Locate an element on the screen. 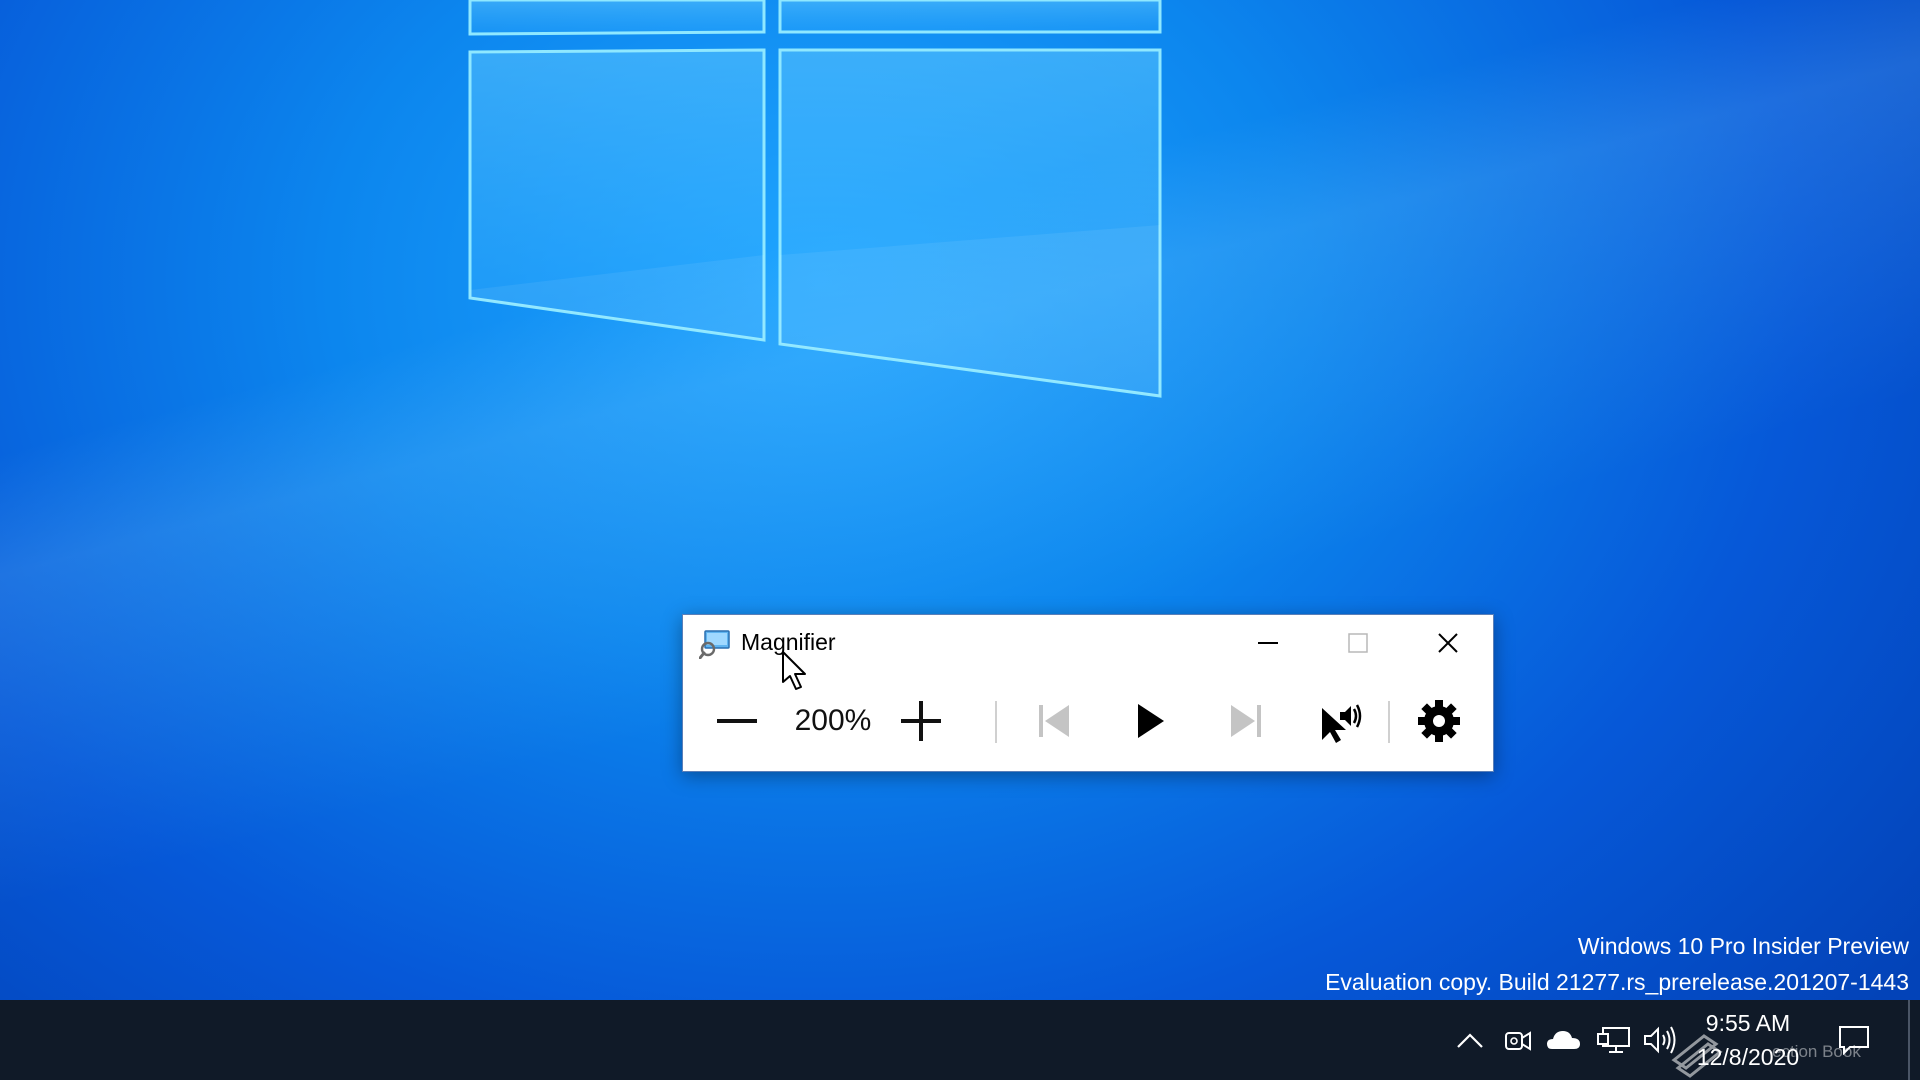 This screenshot has height=1080, width=1920. gear-icon is located at coordinates (1439, 721).